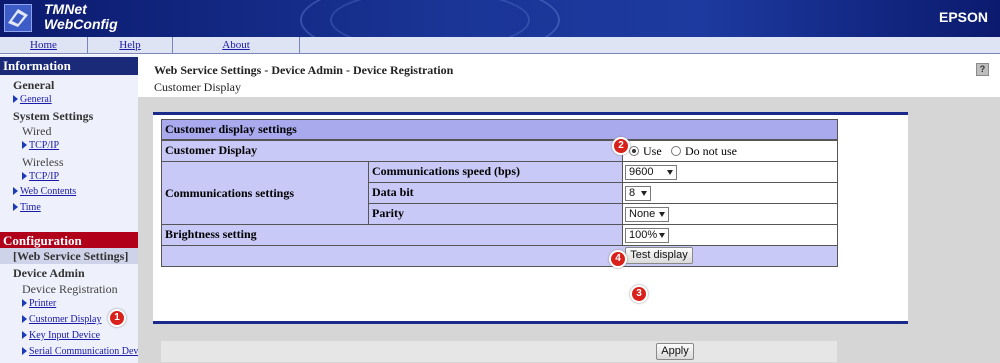  Describe the element at coordinates (48, 191) in the screenshot. I see `sidebar-item-label: Web Contents` at that location.